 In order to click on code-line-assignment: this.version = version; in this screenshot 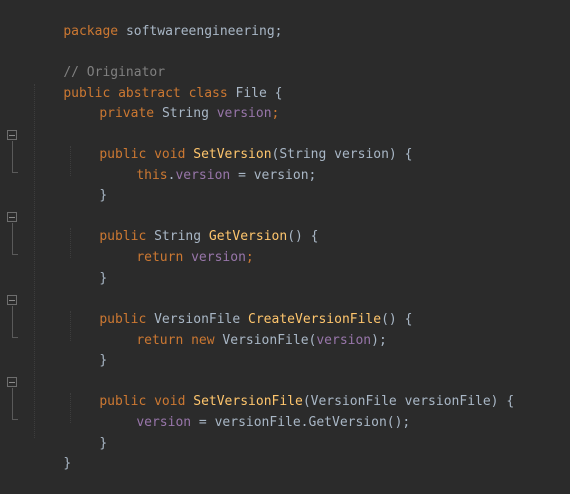, I will do `click(210, 164)`.